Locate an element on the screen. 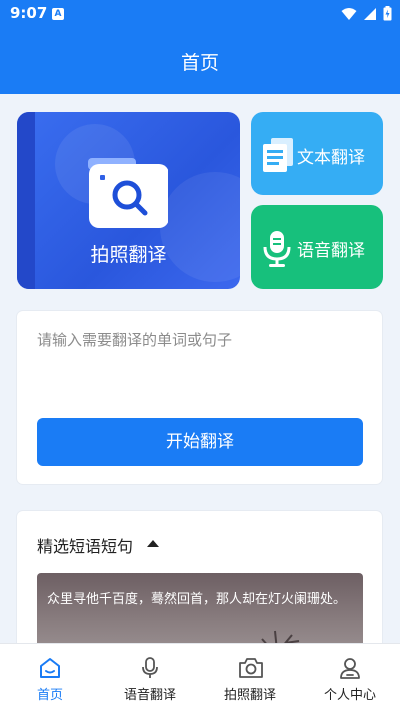 The height and width of the screenshot is (711, 400). camera-icon is located at coordinates (251, 668).